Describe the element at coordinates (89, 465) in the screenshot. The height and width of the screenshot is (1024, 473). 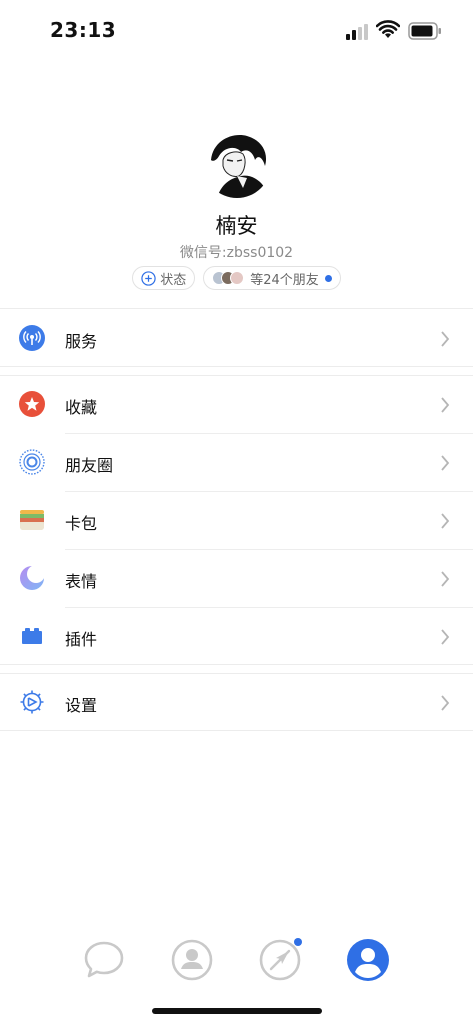
I see `menu-label: 朋友圈` at that location.